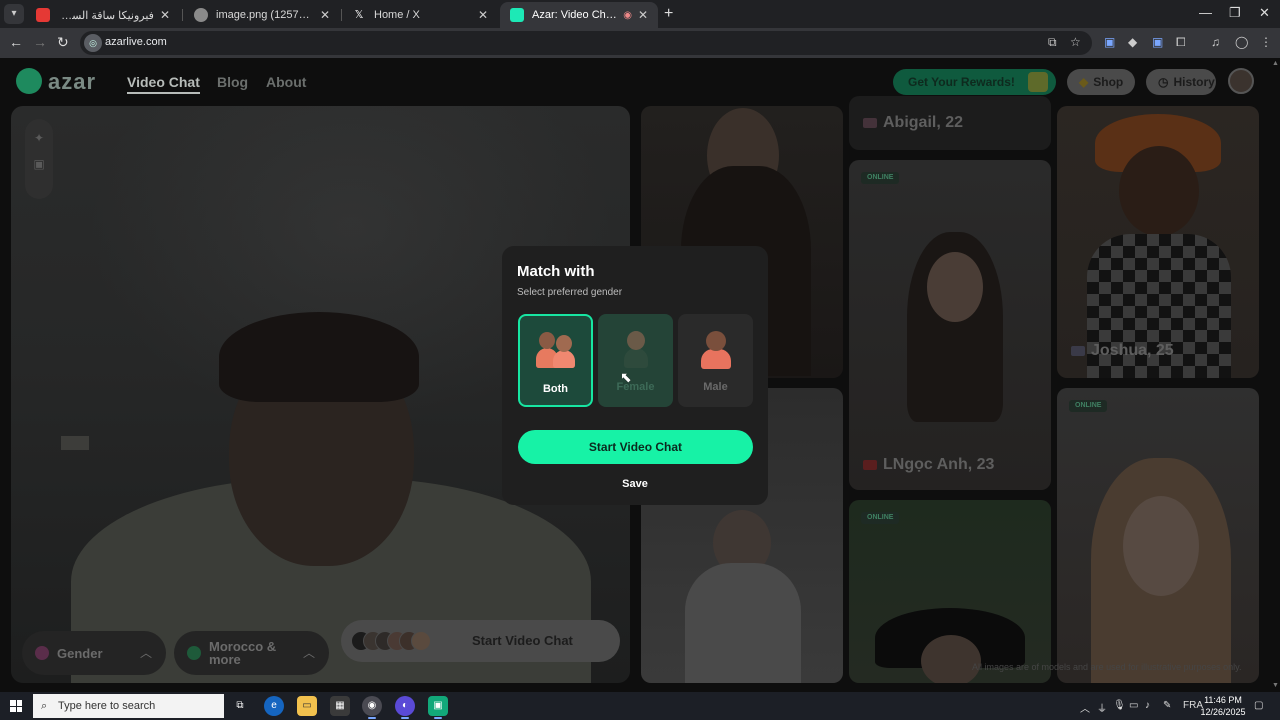 This screenshot has width=1280, height=720. What do you see at coordinates (635, 484) in the screenshot?
I see `save-button: Save` at bounding box center [635, 484].